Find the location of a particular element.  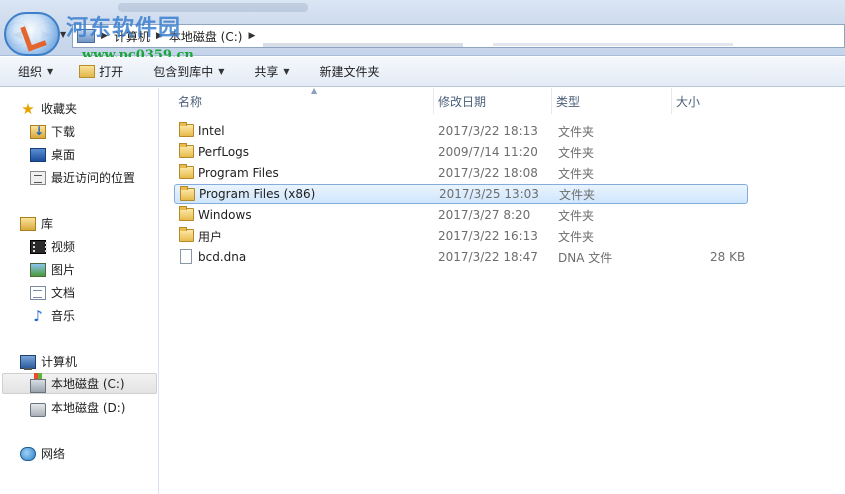

arrow-right-icon: ▶ is located at coordinates (46, 34).